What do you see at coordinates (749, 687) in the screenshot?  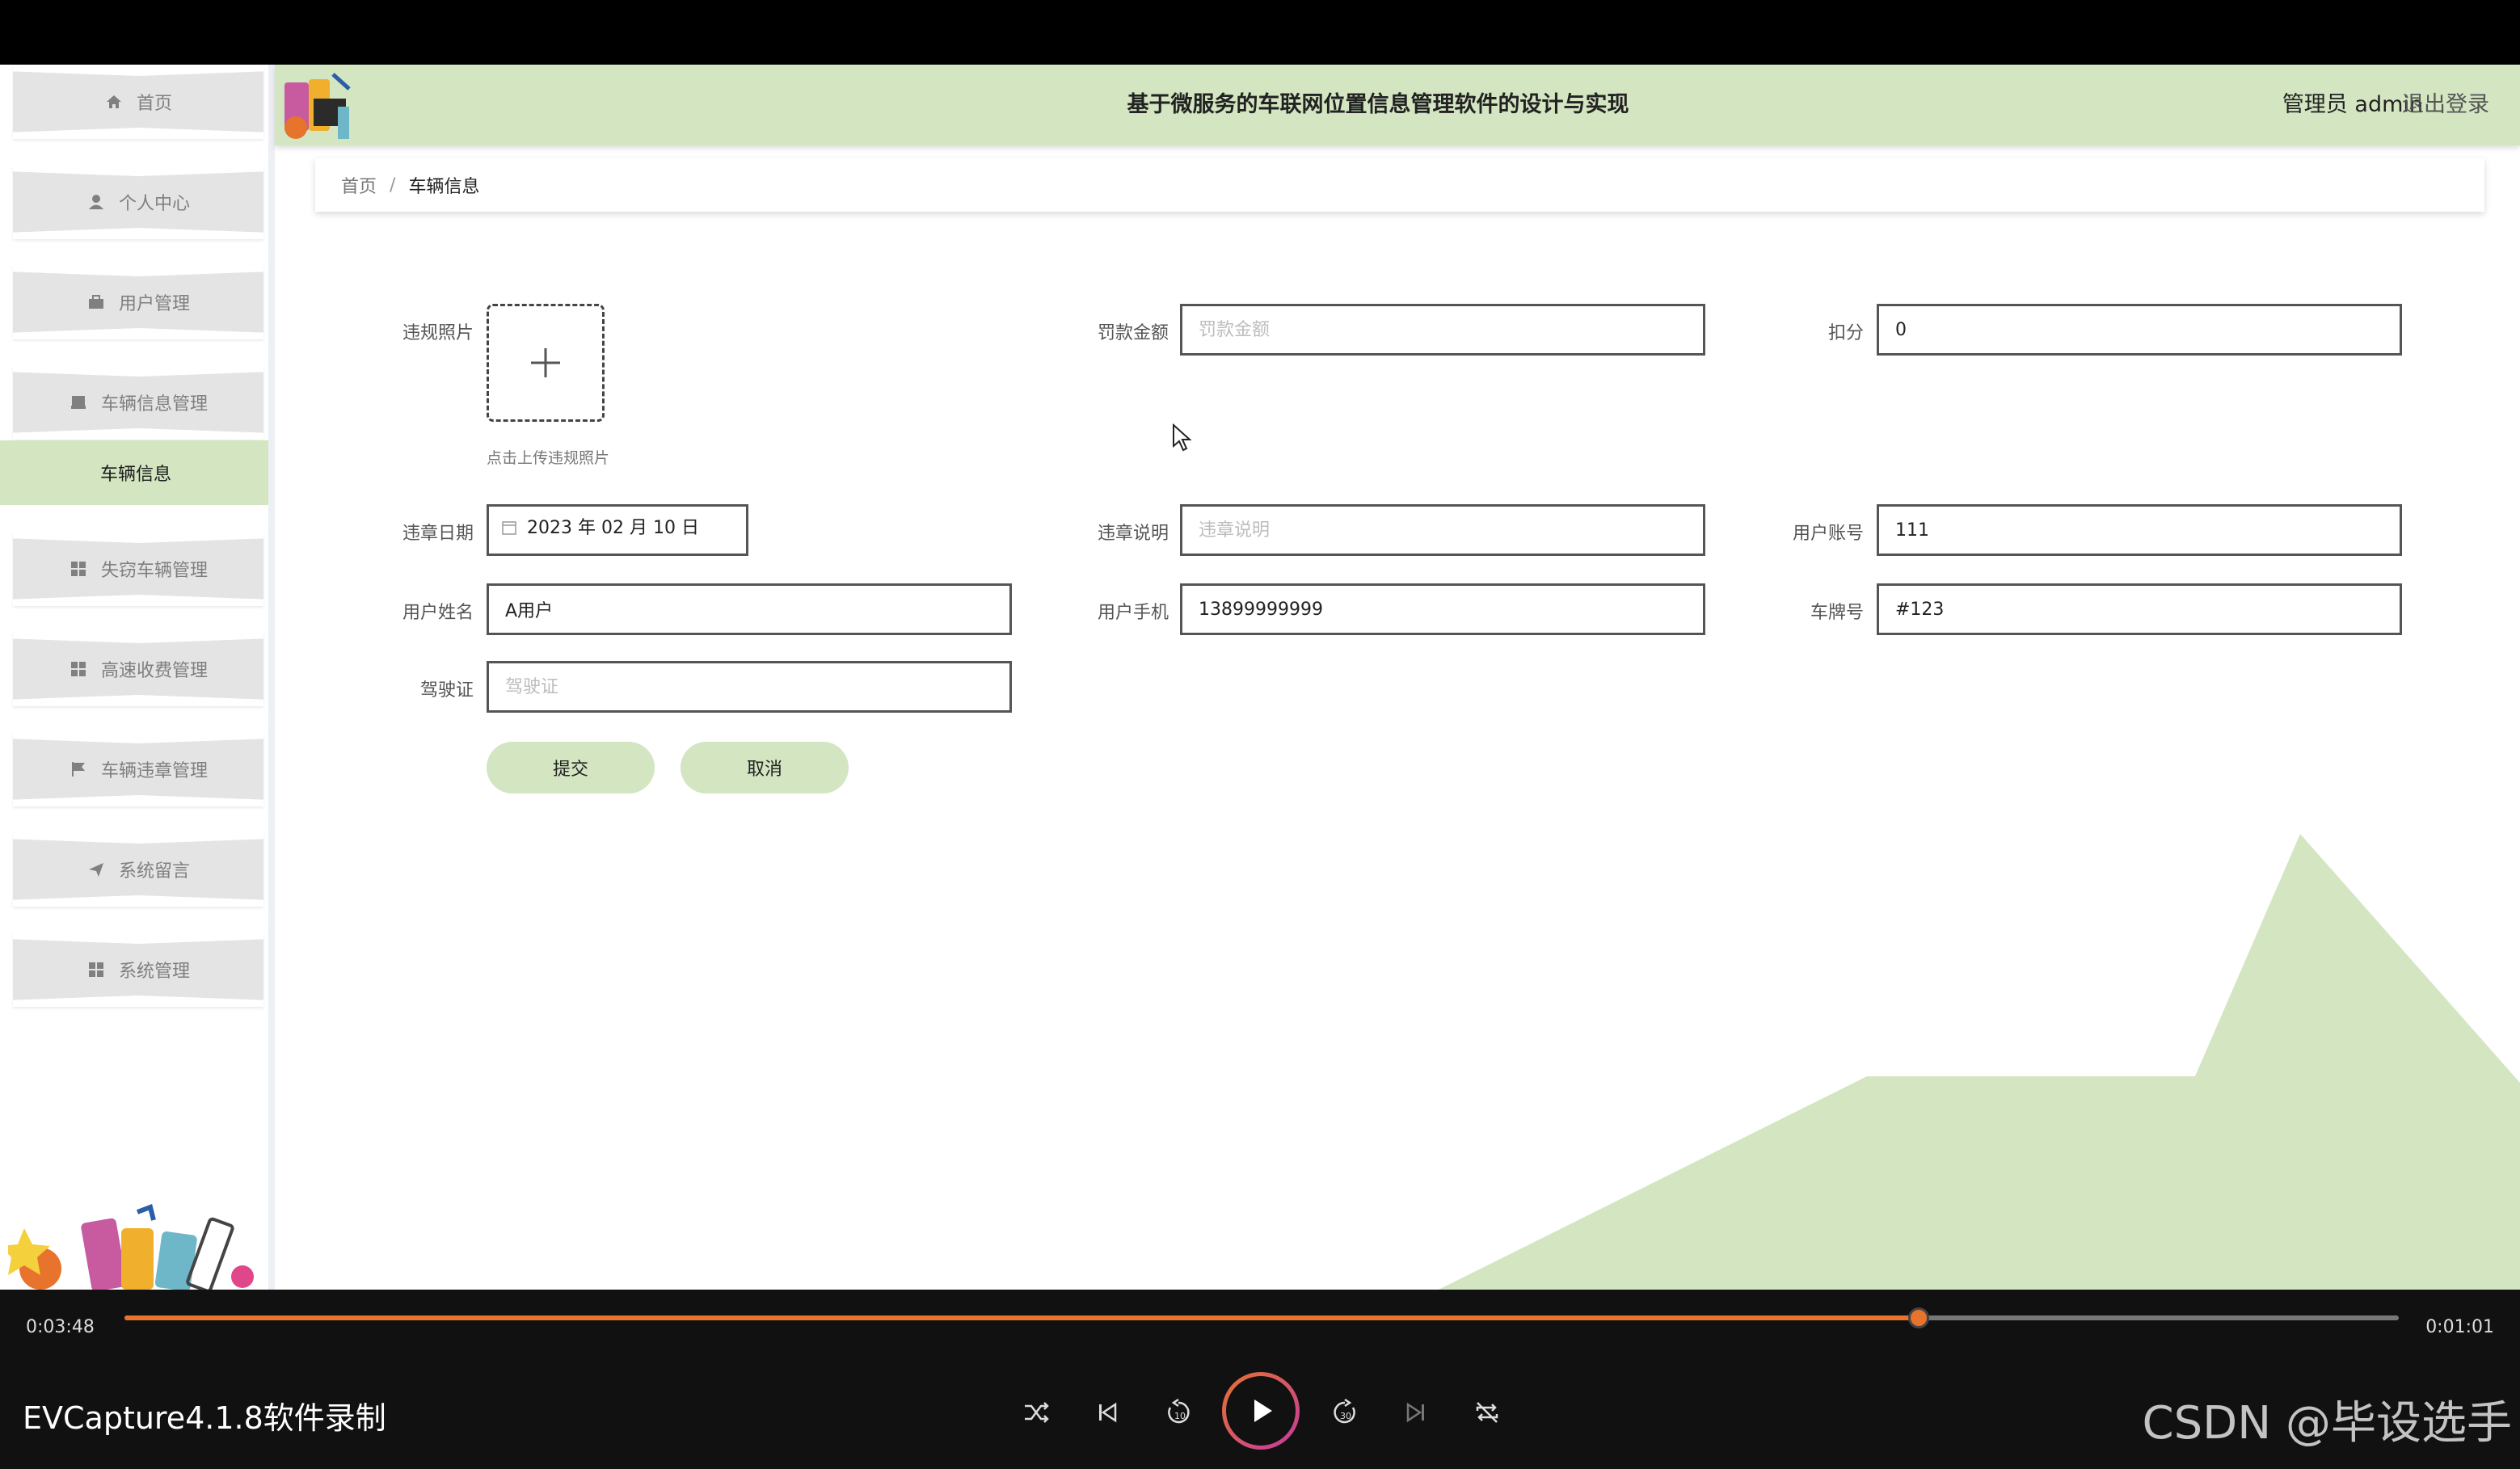 I see `driver-license-input` at bounding box center [749, 687].